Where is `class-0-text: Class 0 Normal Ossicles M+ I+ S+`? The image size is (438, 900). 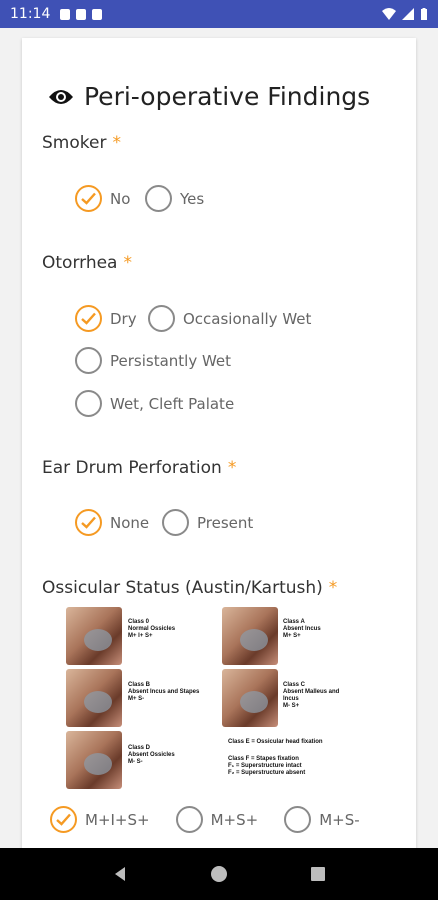
class-0-text: Class 0 Normal Ossicles M+ I+ S+ is located at coordinates (152, 629).